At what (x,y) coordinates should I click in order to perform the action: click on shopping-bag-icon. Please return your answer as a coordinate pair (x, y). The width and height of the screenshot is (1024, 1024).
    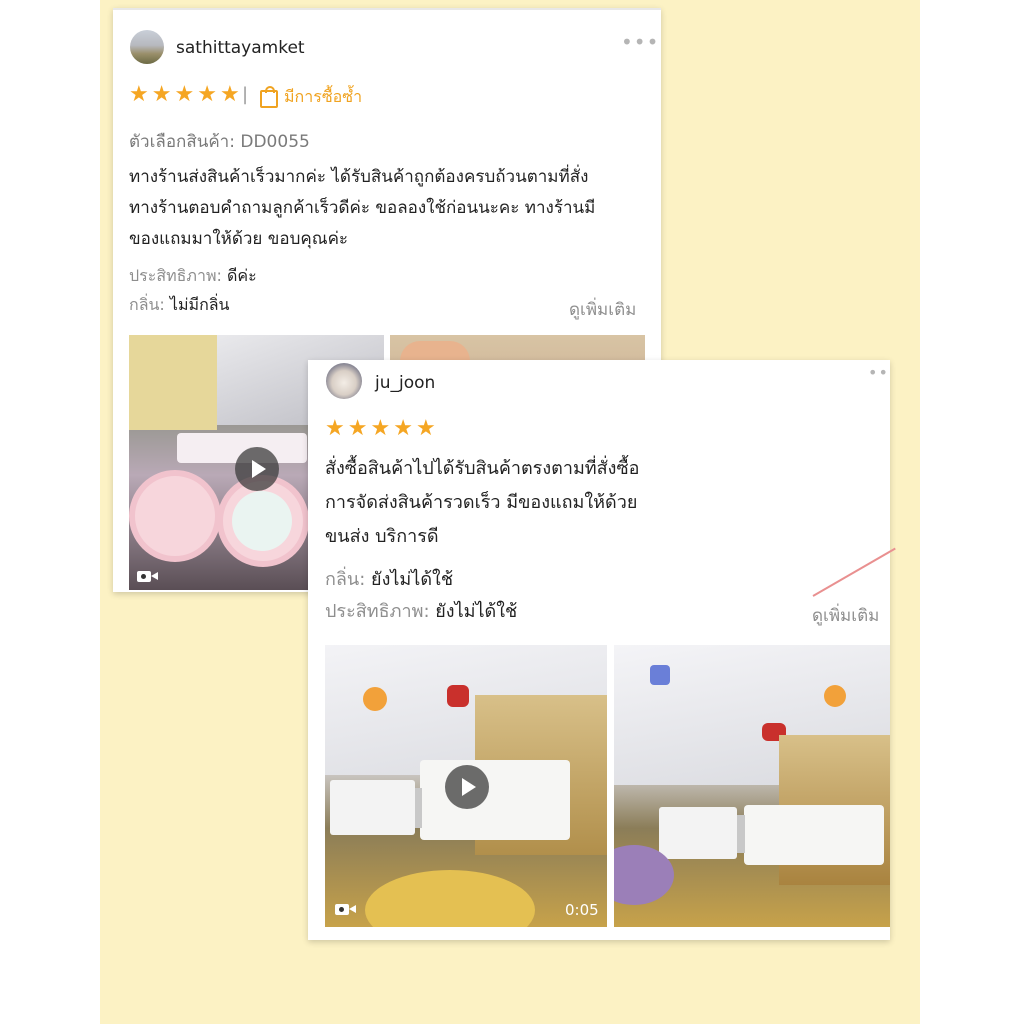
    Looking at the image, I should click on (269, 97).